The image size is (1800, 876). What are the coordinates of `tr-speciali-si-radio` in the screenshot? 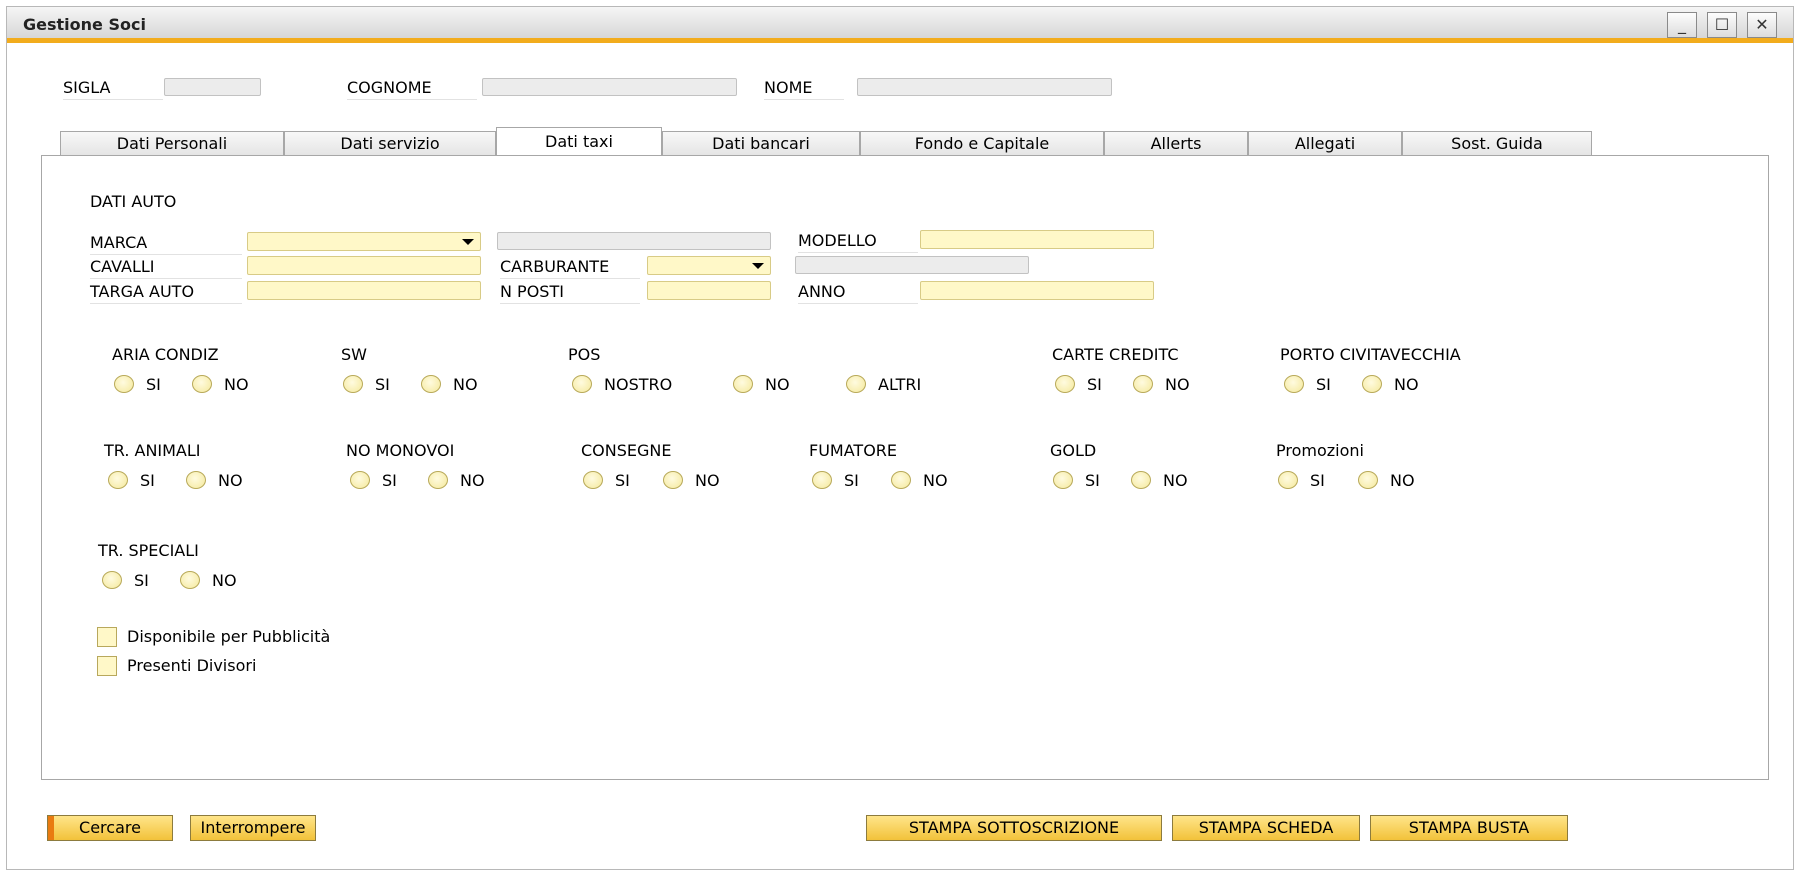 It's located at (112, 580).